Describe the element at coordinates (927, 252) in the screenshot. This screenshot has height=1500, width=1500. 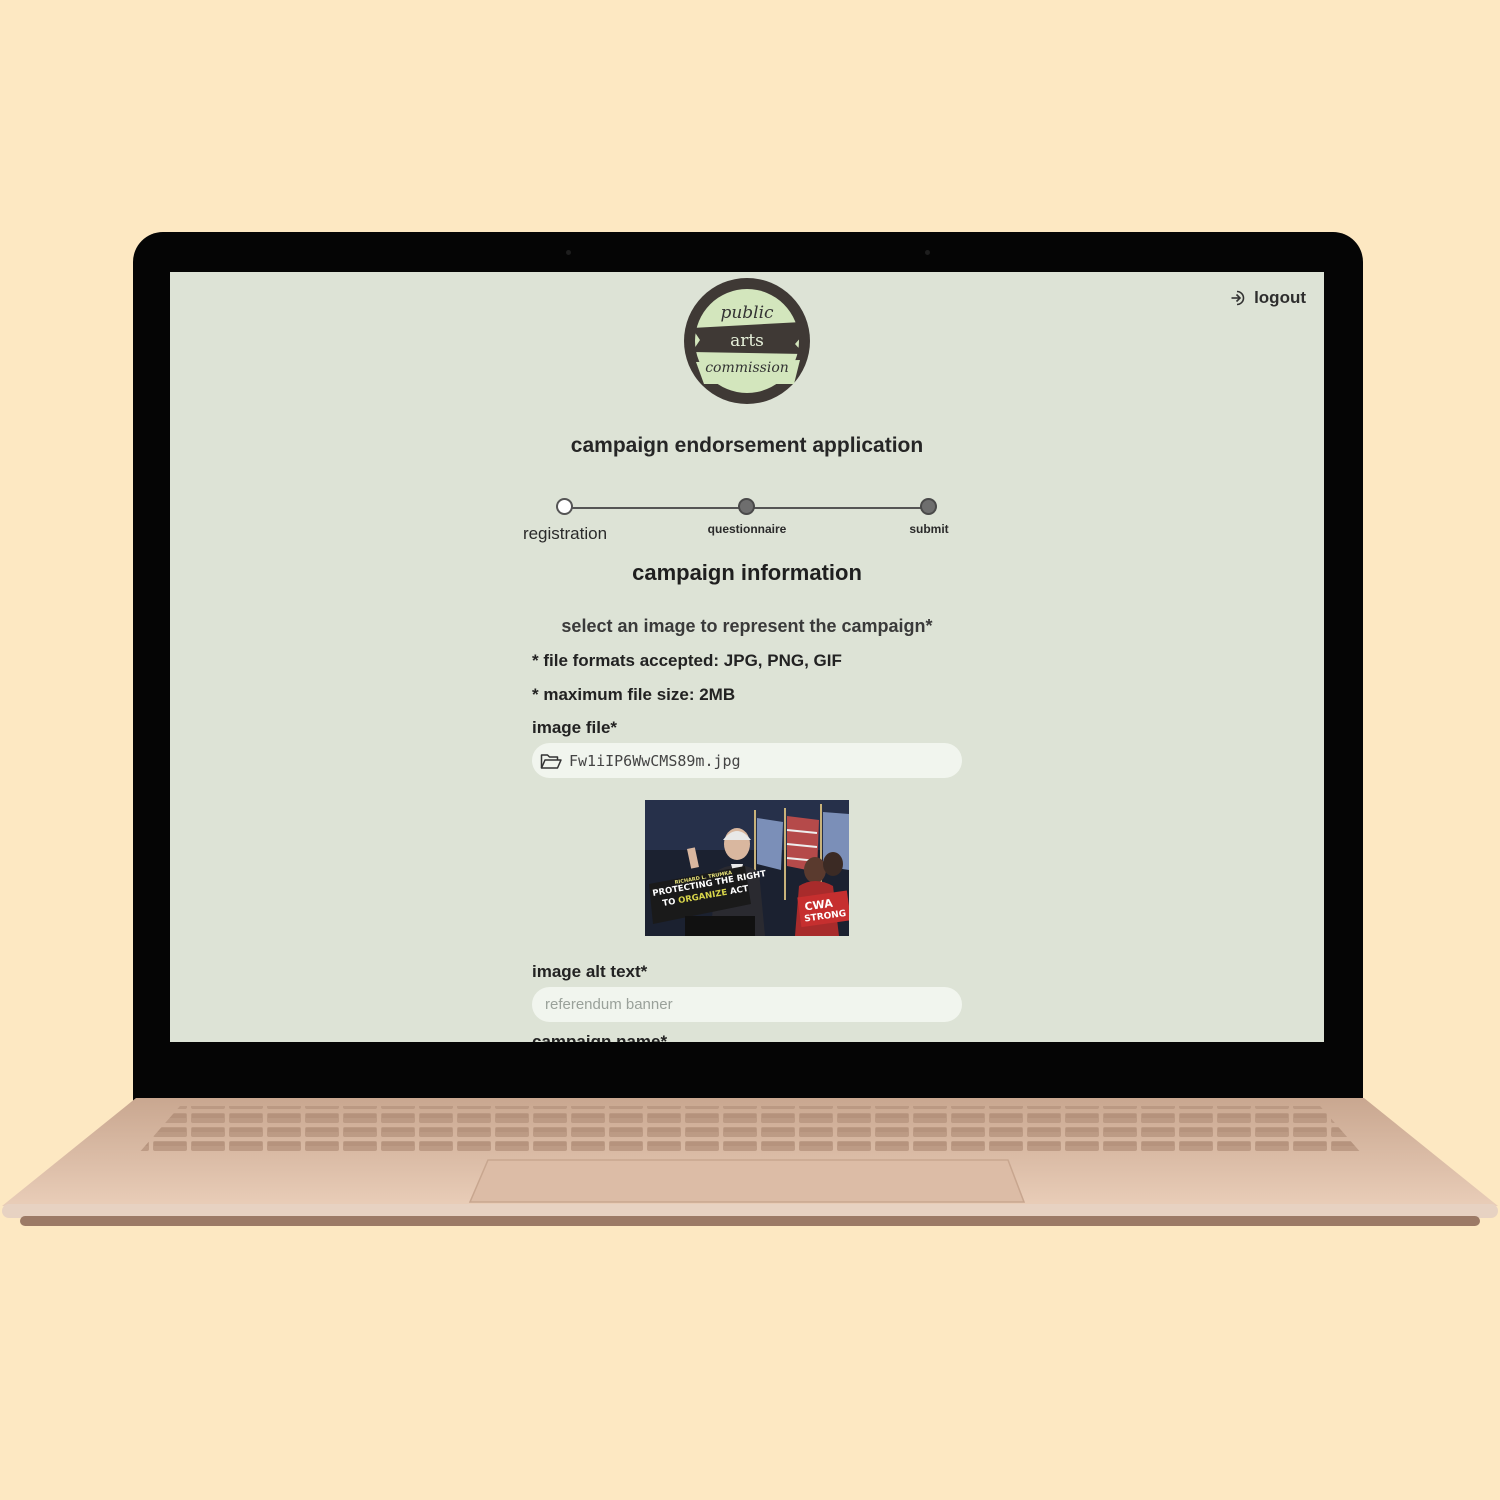
I see `bezel-camera` at that location.